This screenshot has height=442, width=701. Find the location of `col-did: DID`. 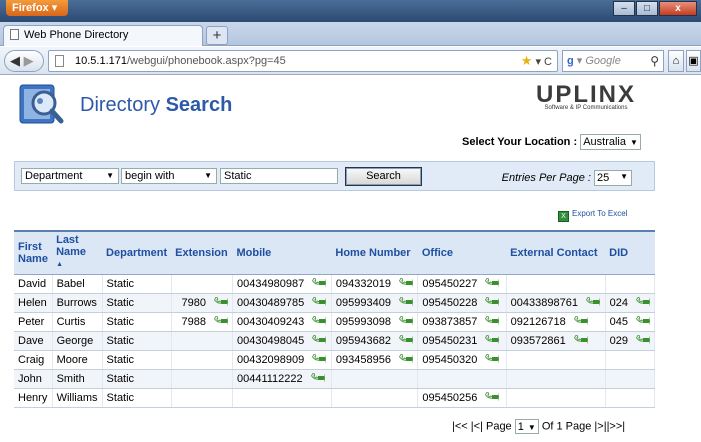

col-did: DID is located at coordinates (630, 252).